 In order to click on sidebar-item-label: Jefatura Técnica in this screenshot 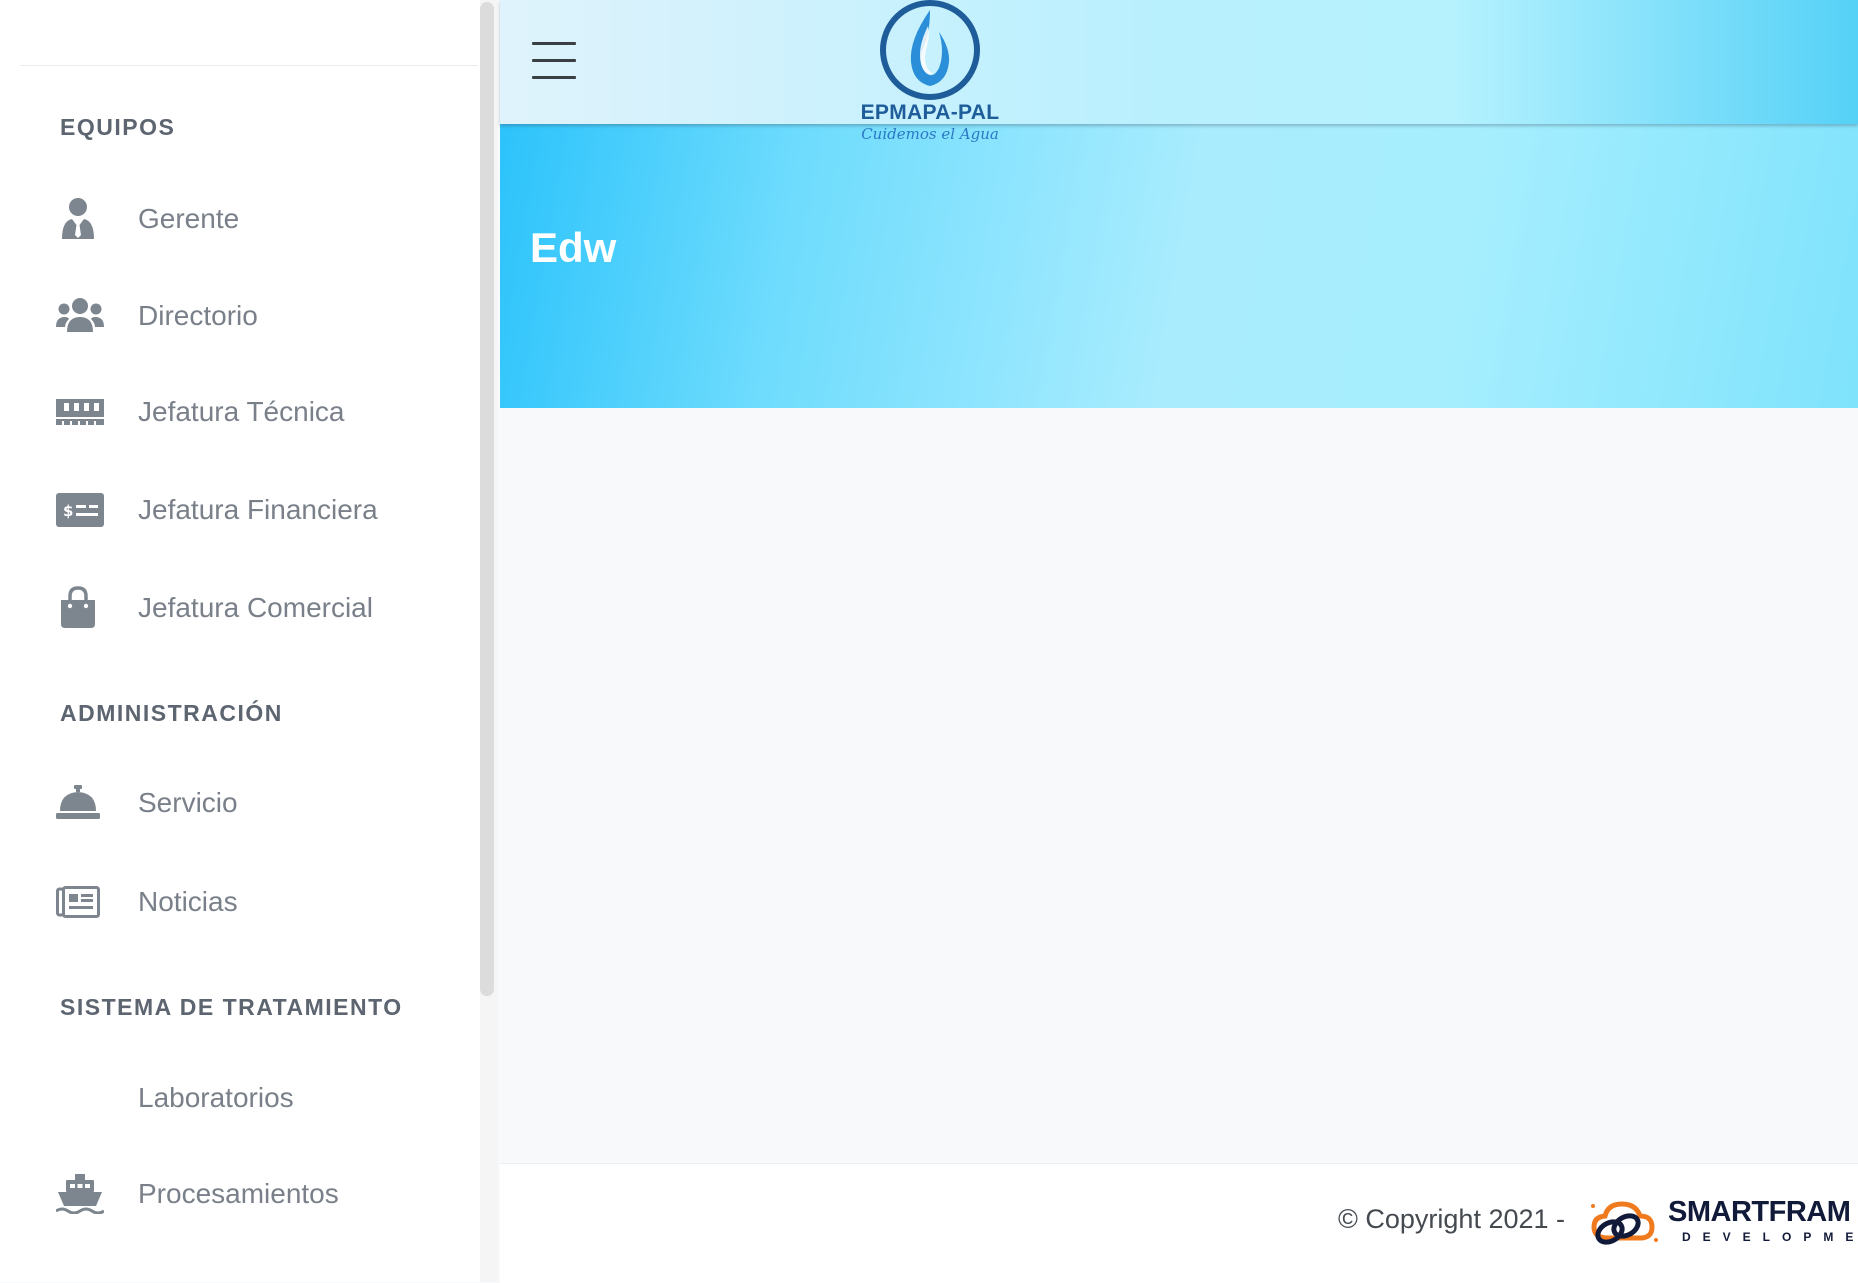, I will do `click(241, 411)`.